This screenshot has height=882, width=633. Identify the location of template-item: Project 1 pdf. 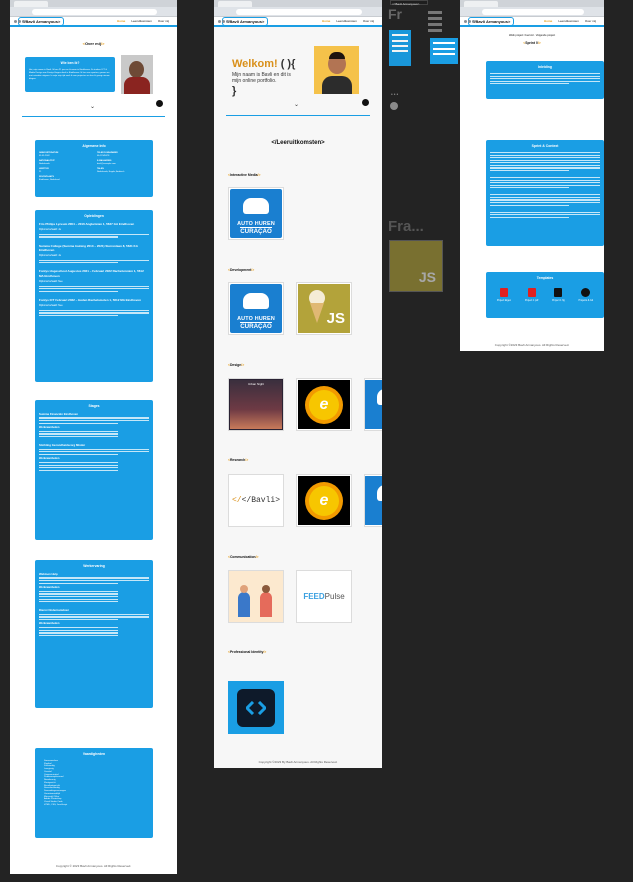
(531, 294).